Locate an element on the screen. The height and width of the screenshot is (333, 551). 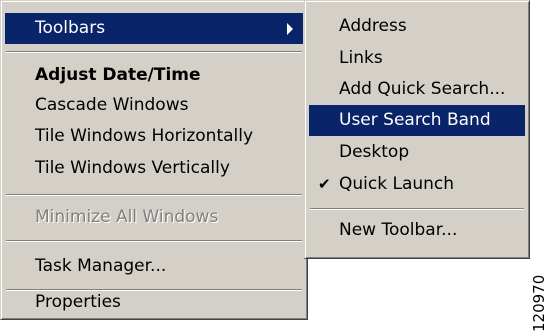
menu-item-tile-vertically: Tile Windows Vertically is located at coordinates (154, 168).